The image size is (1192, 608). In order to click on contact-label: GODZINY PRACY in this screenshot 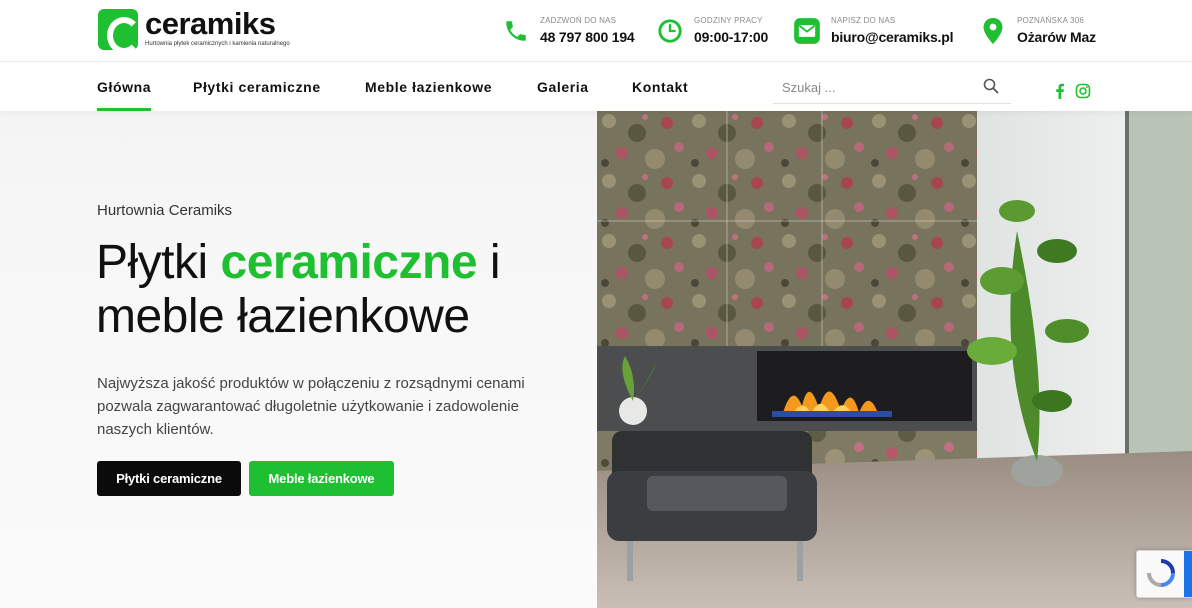, I will do `click(728, 20)`.